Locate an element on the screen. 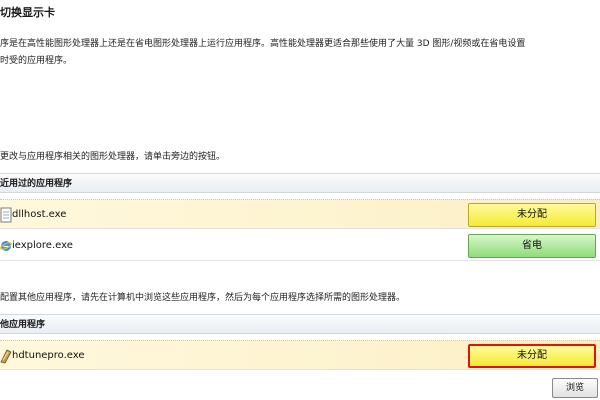 The width and height of the screenshot is (600, 400). dllhost-app-icon is located at coordinates (6, 215).